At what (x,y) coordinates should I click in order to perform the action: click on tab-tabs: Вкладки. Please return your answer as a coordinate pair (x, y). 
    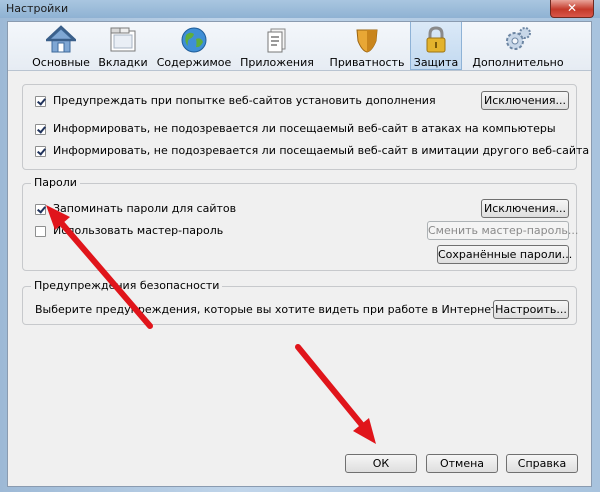
    Looking at the image, I should click on (123, 46).